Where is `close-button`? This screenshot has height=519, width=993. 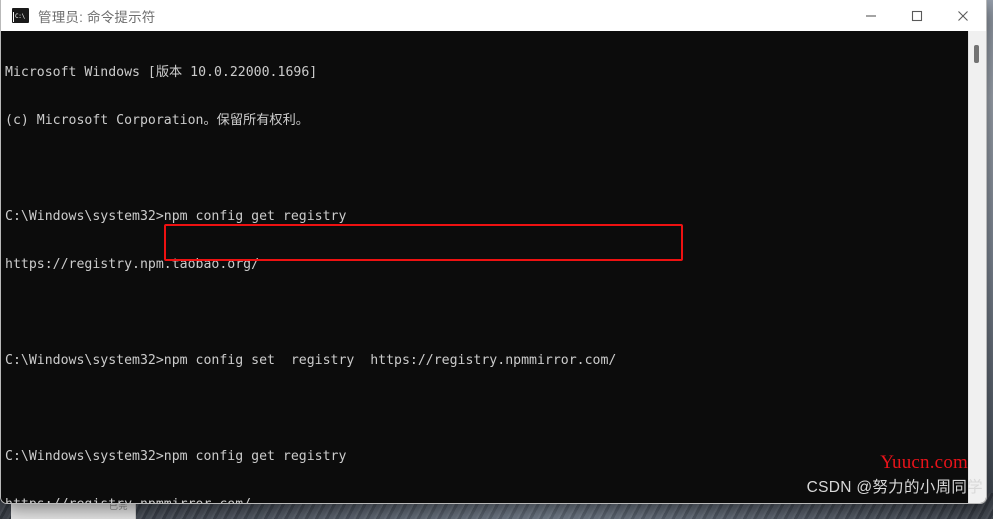
close-button is located at coordinates (963, 15).